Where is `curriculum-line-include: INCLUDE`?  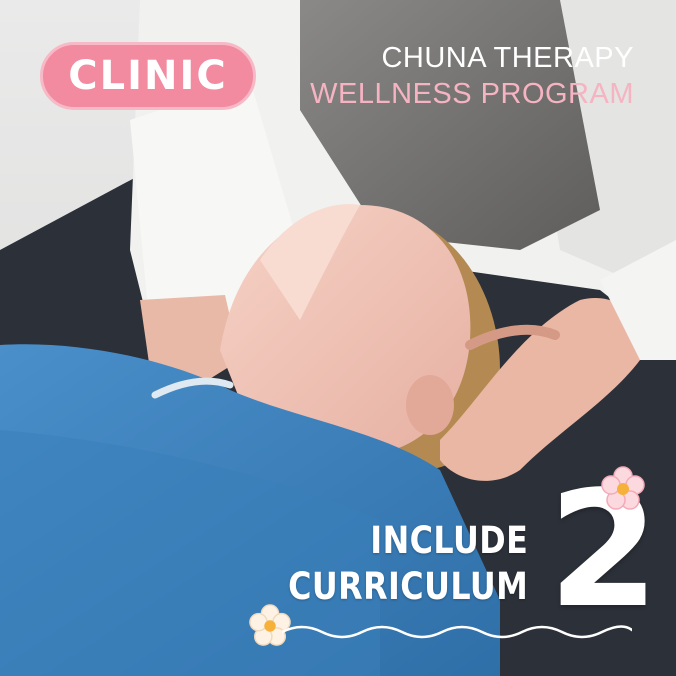 curriculum-line-include: INCLUDE is located at coordinates (449, 540).